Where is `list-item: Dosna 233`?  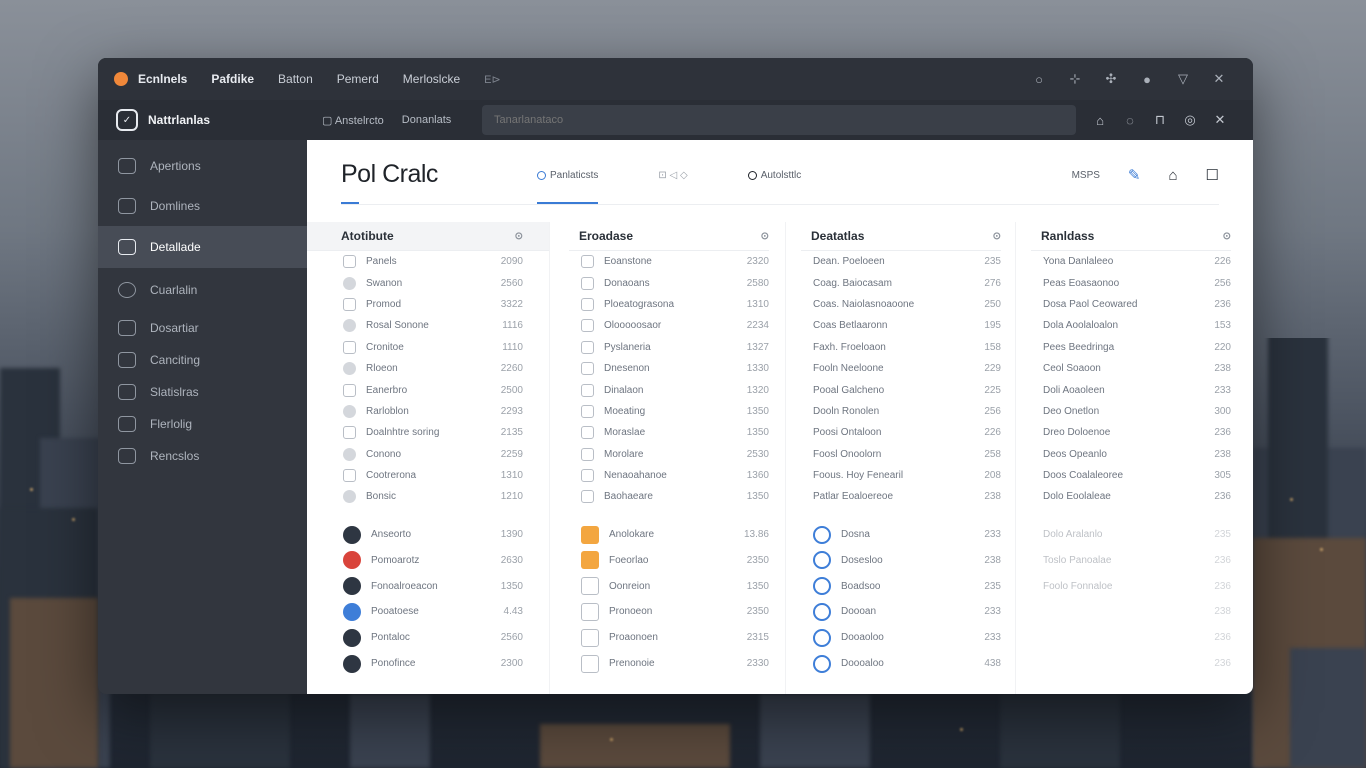
list-item: Dosna 233 is located at coordinates (901, 535).